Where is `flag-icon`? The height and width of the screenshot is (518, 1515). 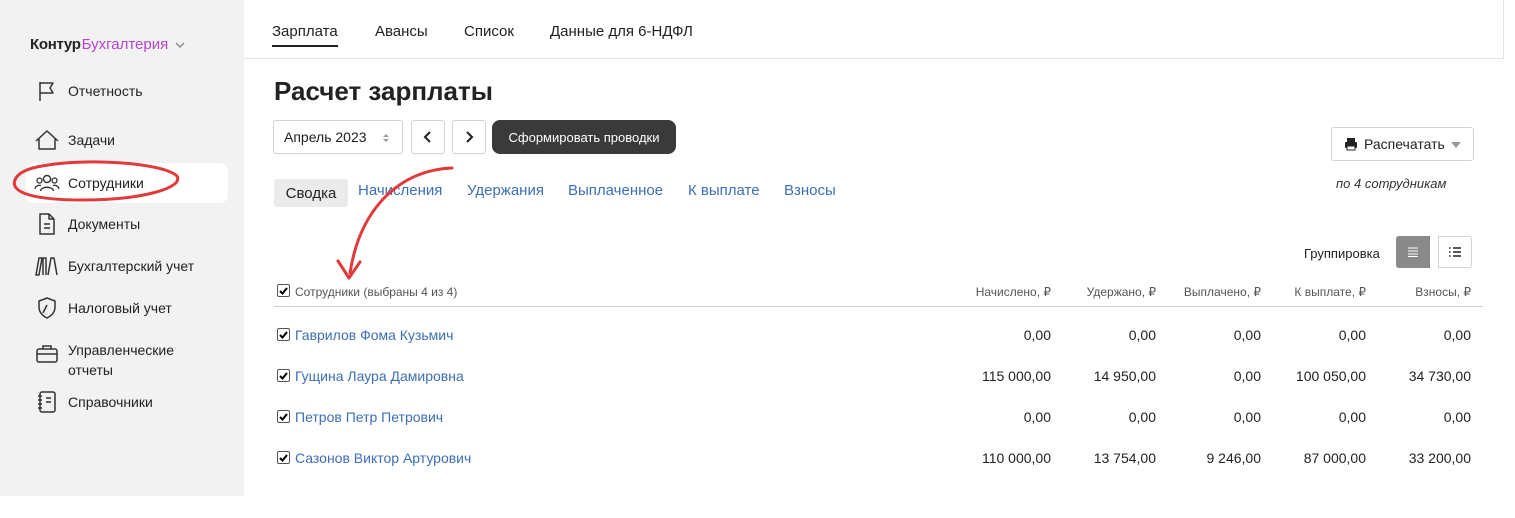
flag-icon is located at coordinates (47, 91).